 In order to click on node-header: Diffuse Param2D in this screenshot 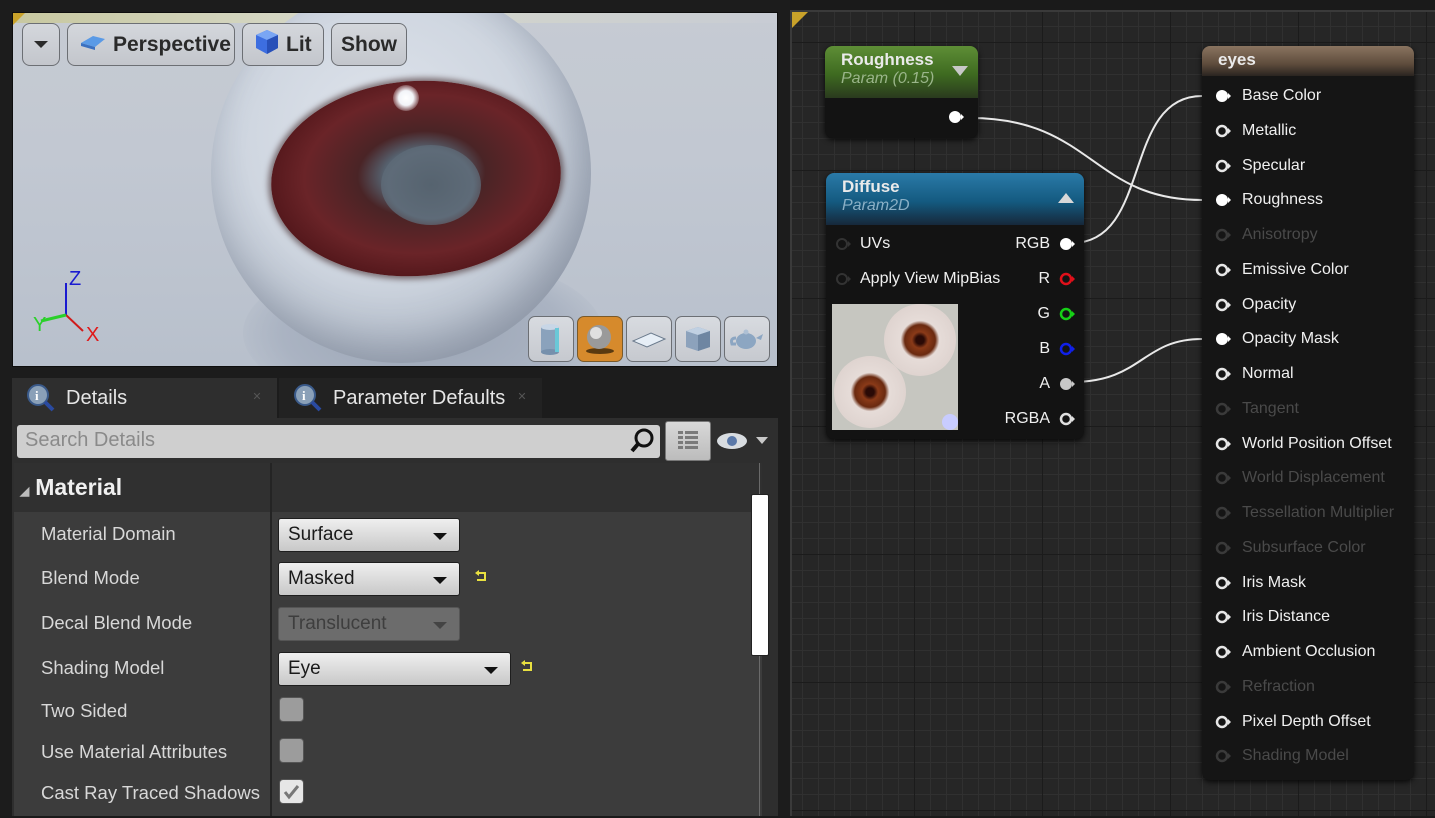, I will do `click(955, 199)`.